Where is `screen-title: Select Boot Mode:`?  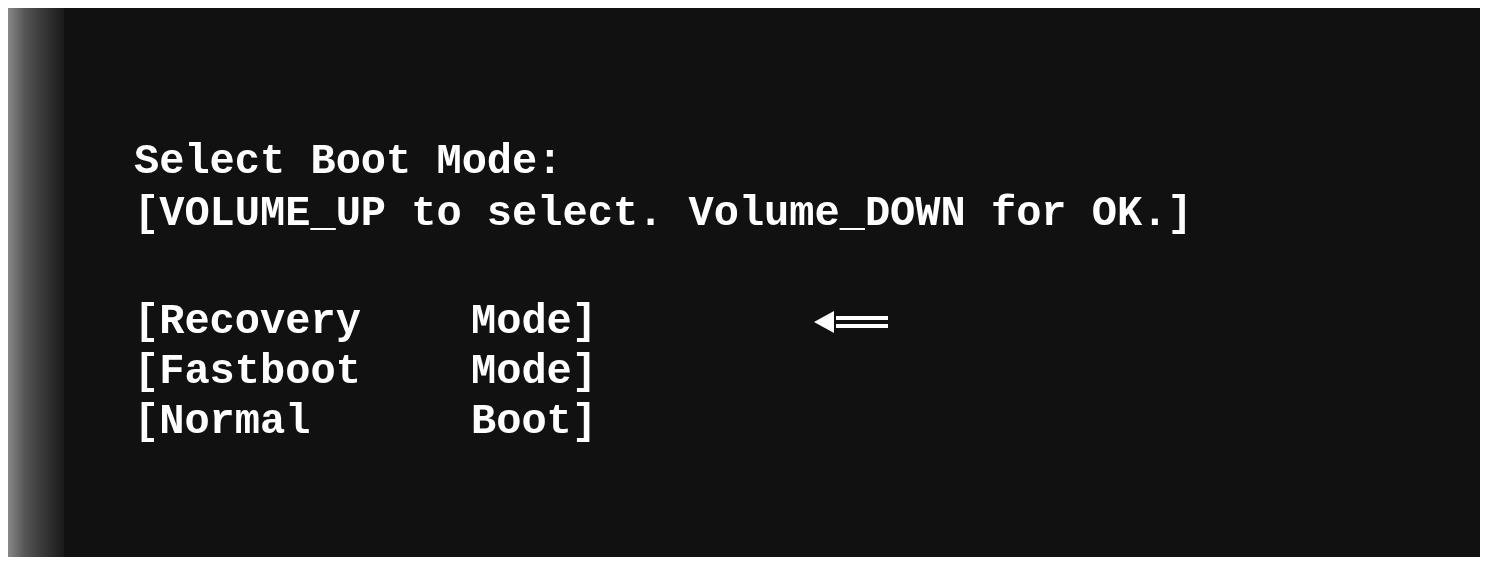 screen-title: Select Boot Mode: is located at coordinates (349, 162).